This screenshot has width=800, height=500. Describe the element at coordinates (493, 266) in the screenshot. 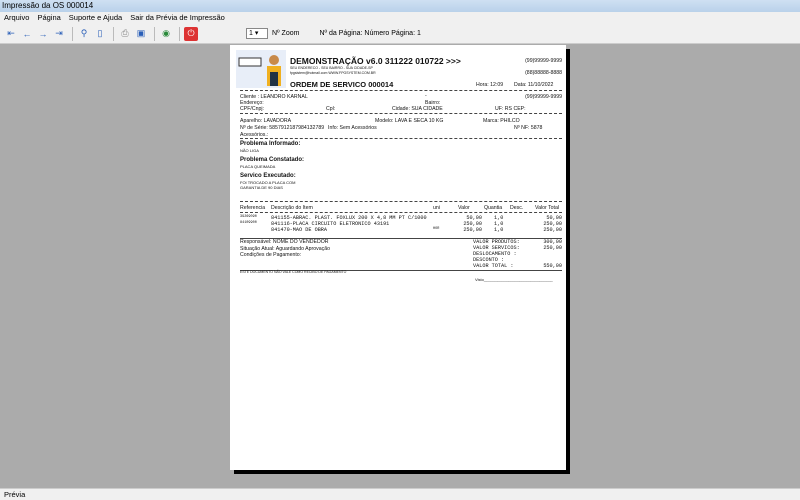

I see `total-label: VALOR TOTAL :` at that location.